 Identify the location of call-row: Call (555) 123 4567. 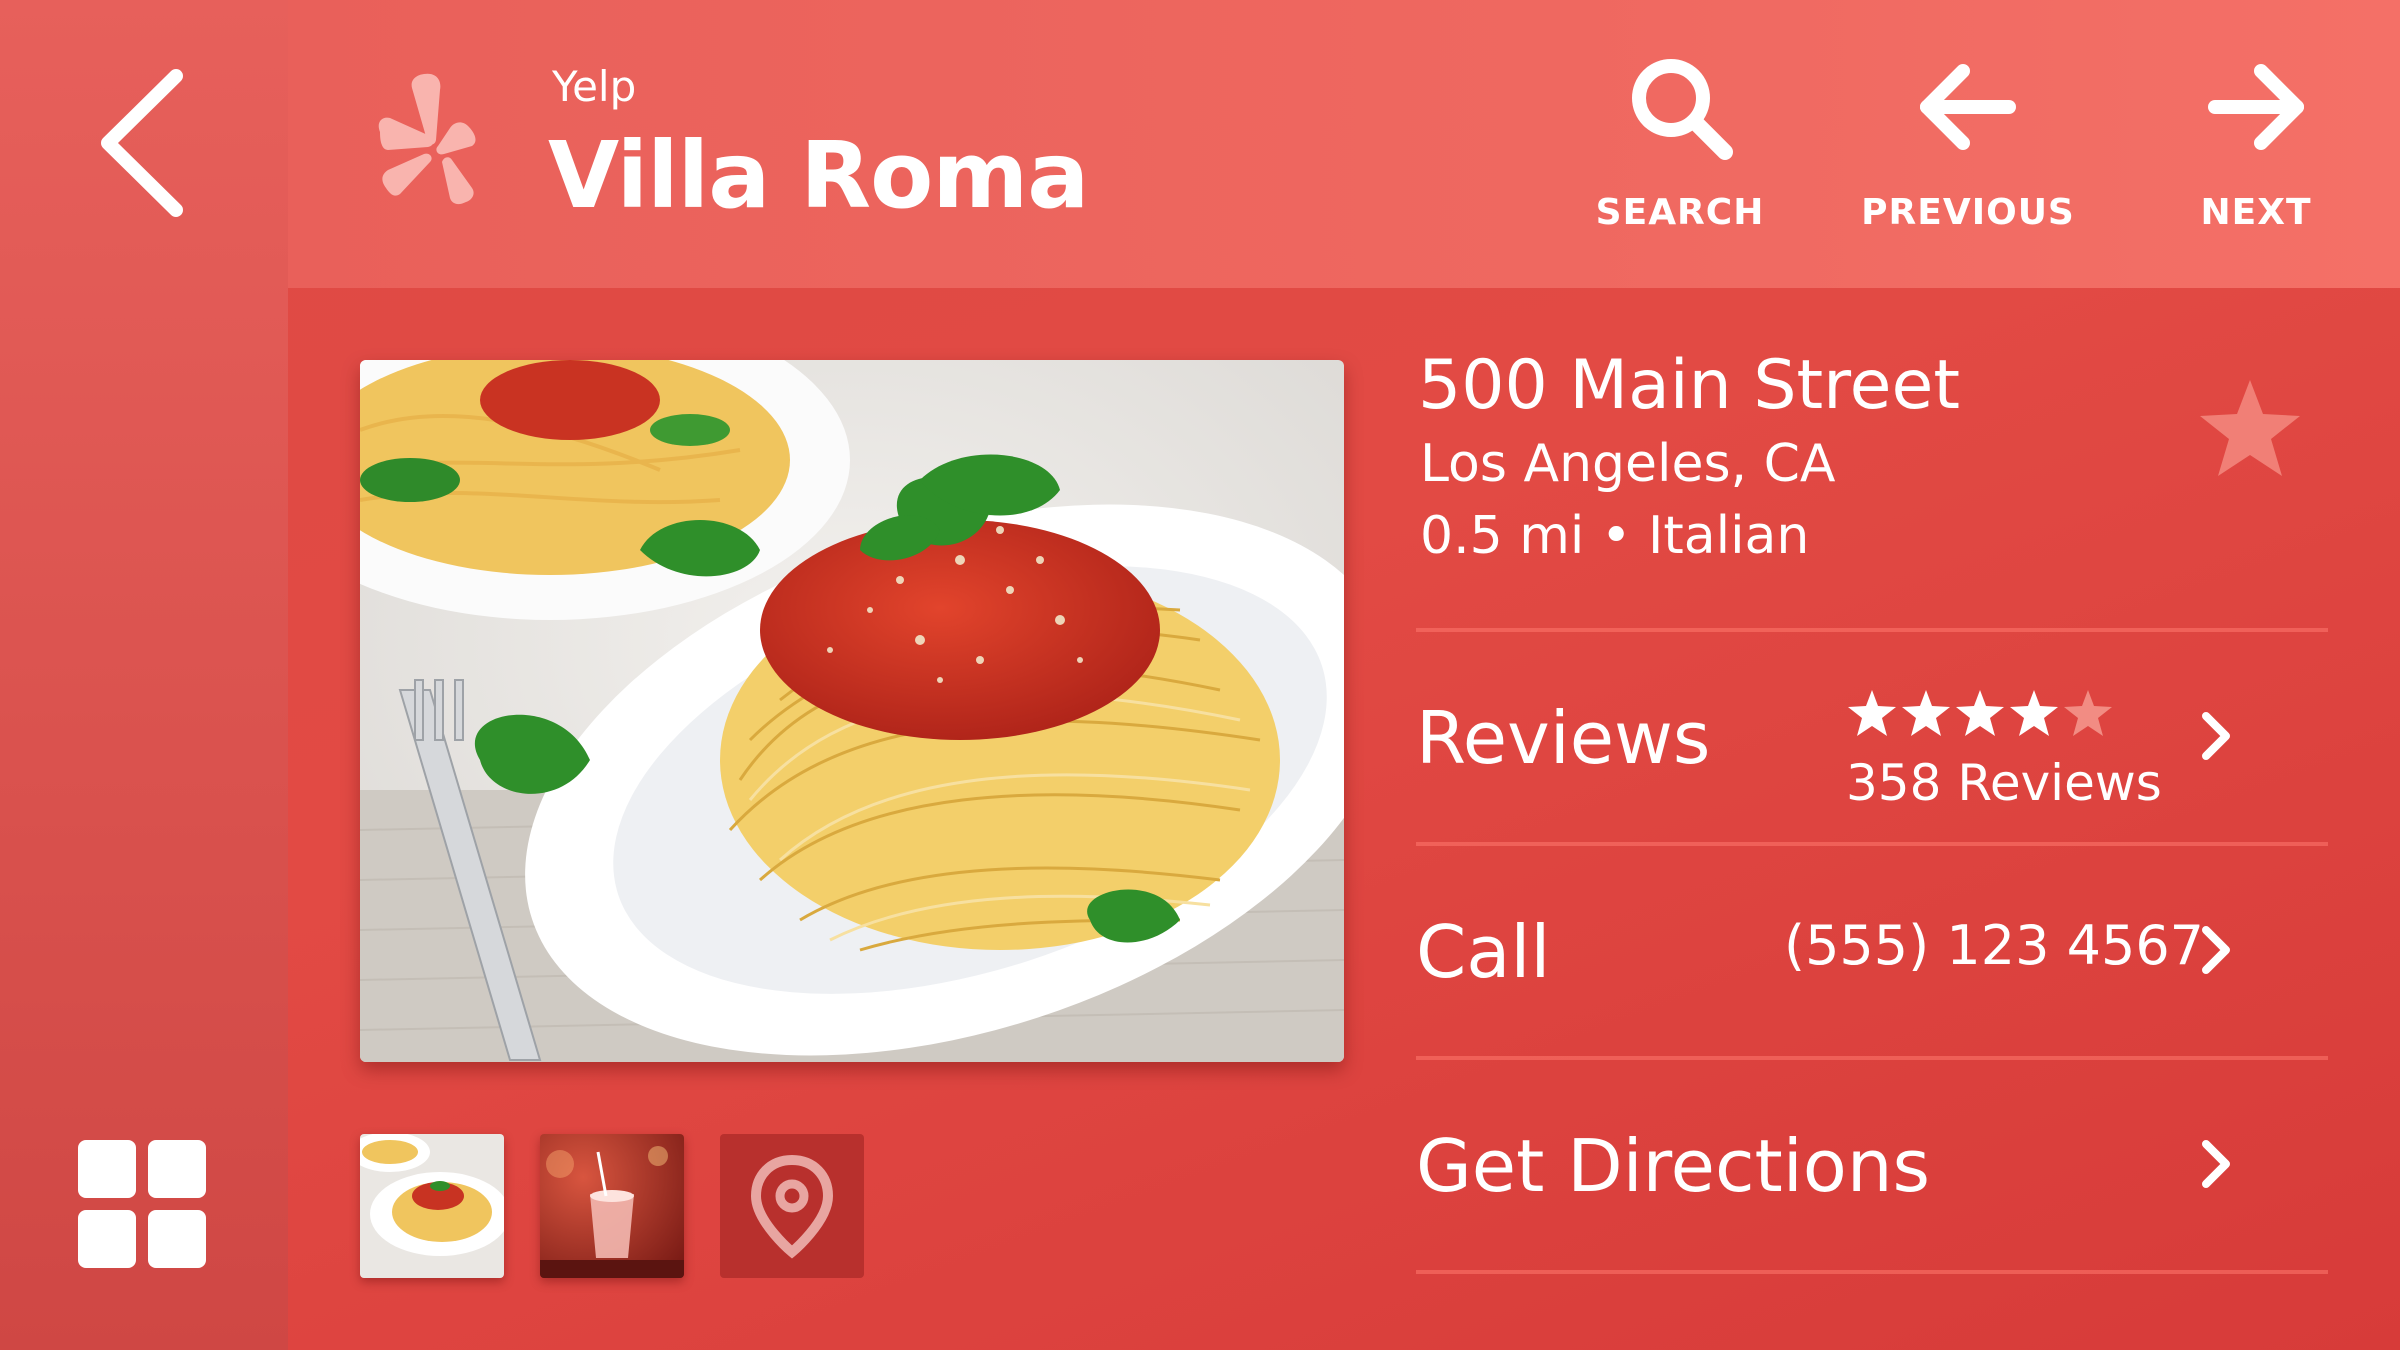
(1872, 951).